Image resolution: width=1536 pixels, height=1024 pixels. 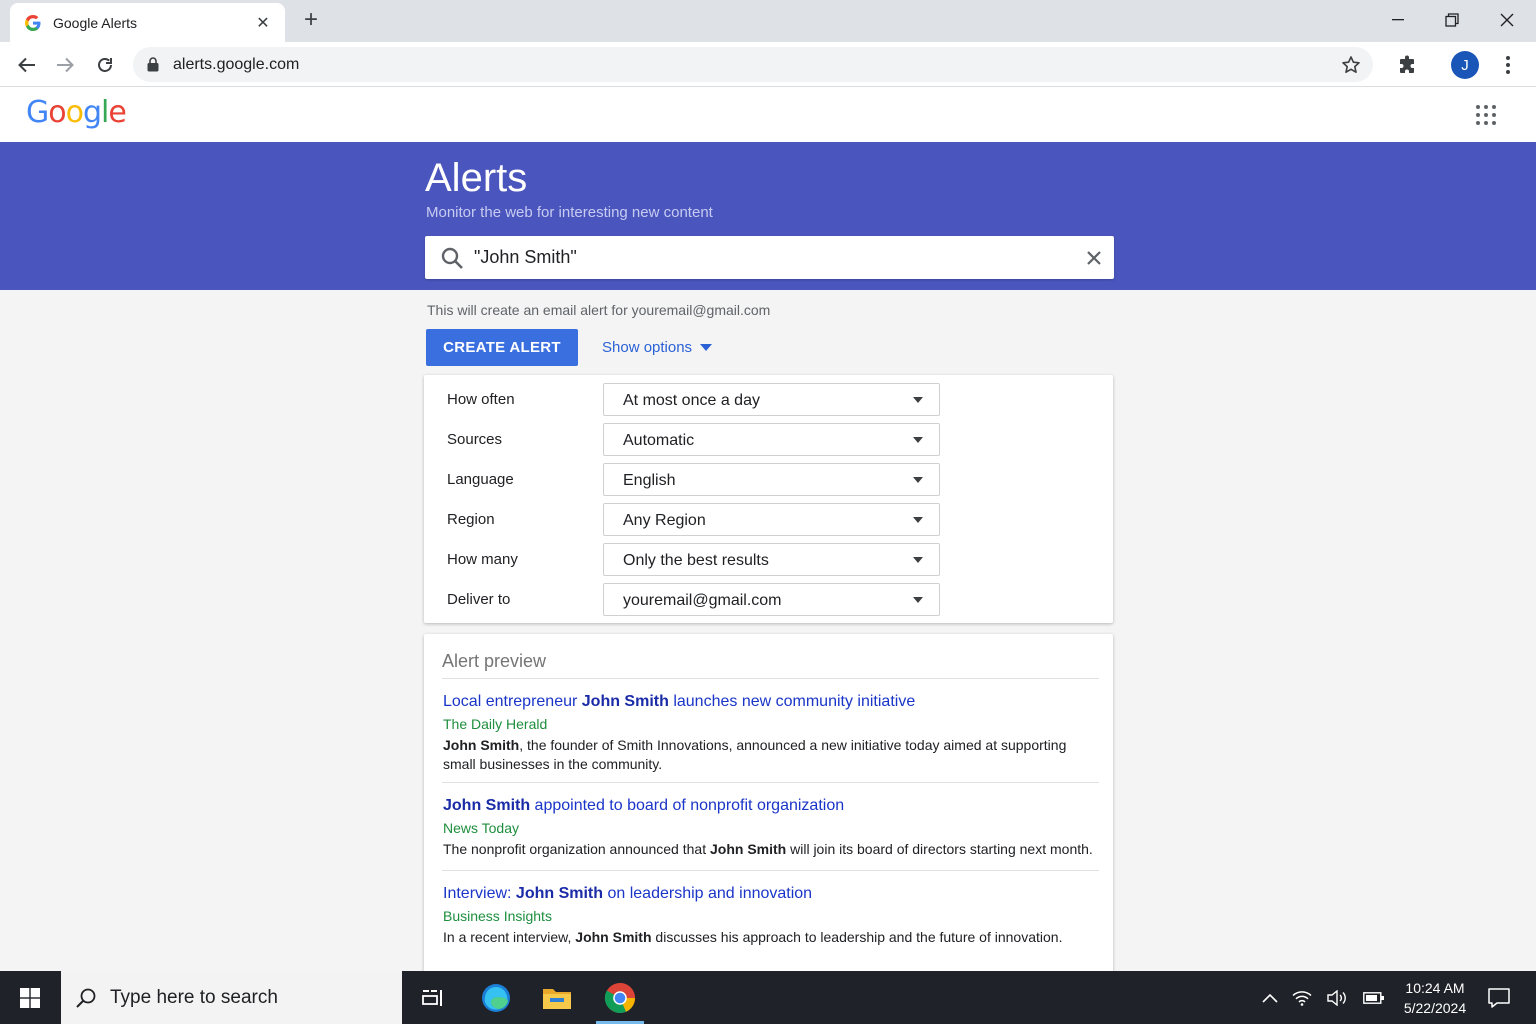 What do you see at coordinates (1452, 20) in the screenshot?
I see `restore-icon` at bounding box center [1452, 20].